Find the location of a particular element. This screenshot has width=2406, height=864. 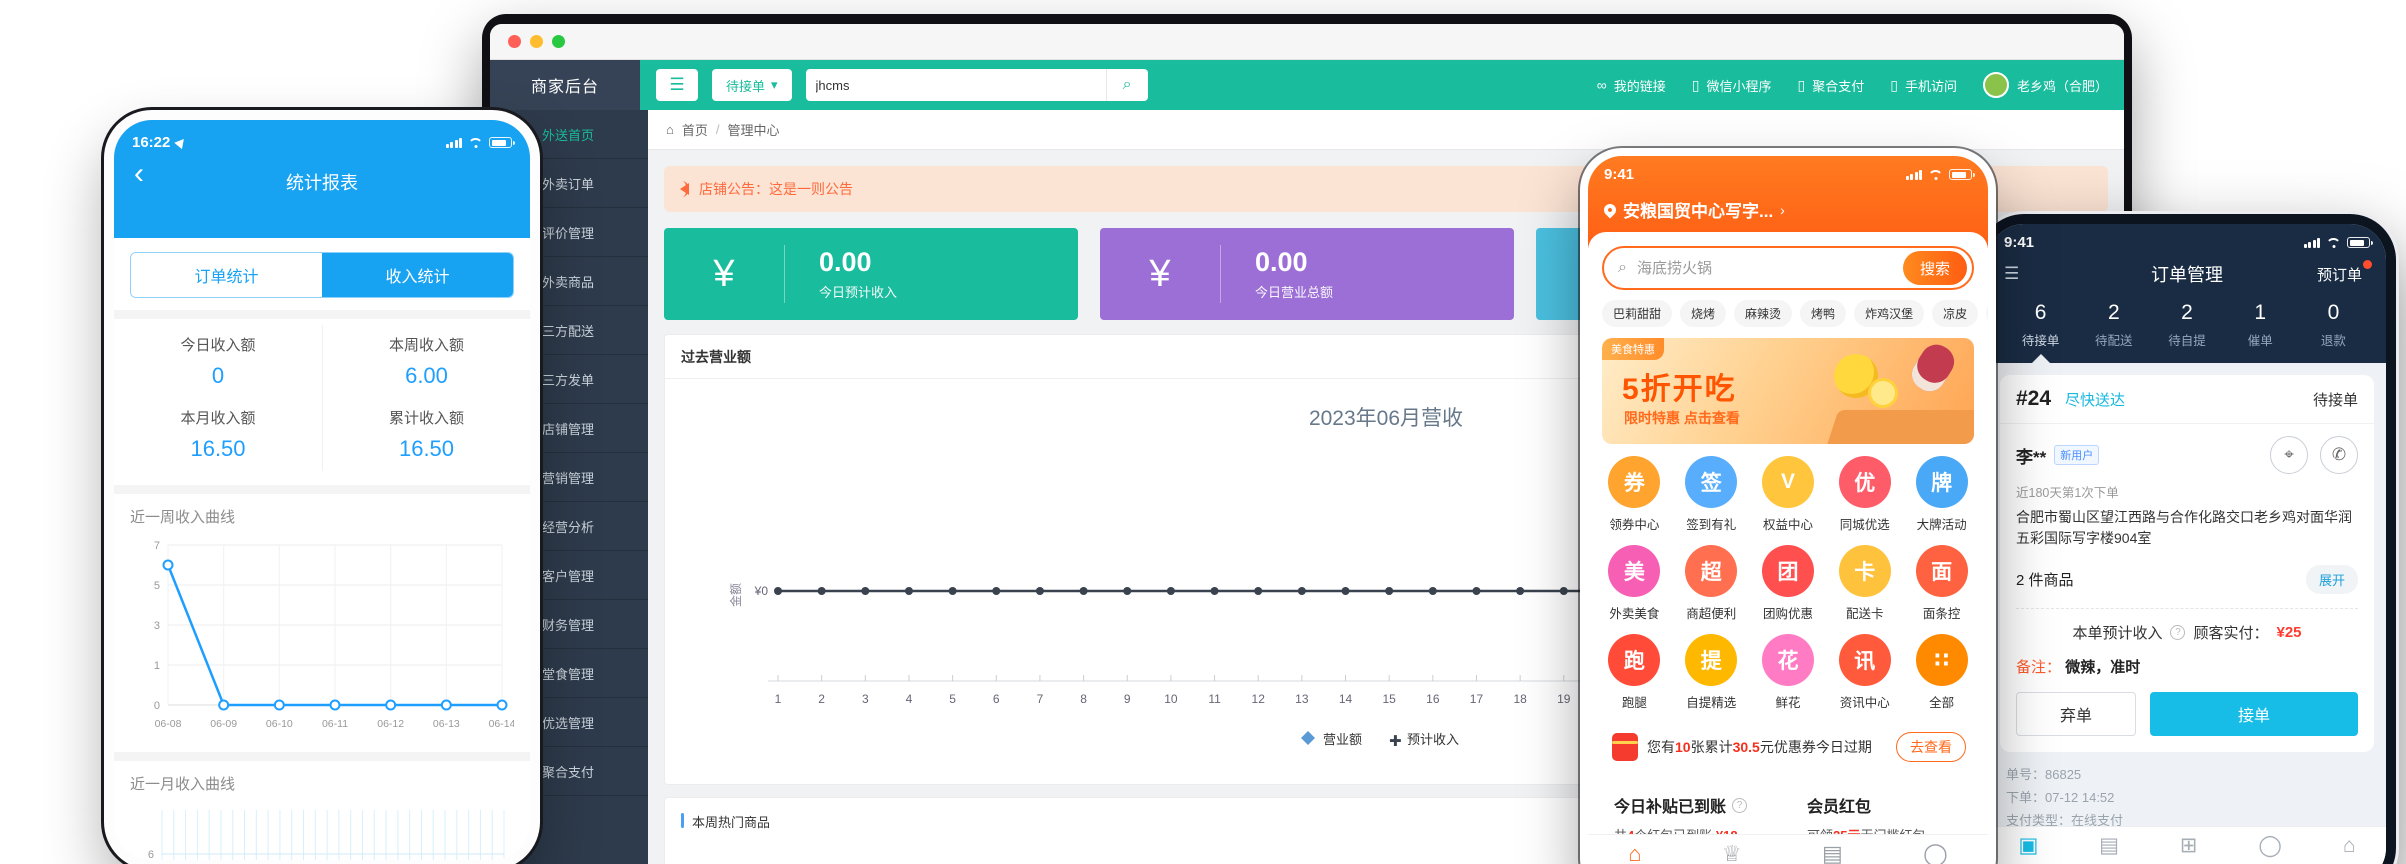

admin-search-button: ⌕ is located at coordinates (1126, 85).